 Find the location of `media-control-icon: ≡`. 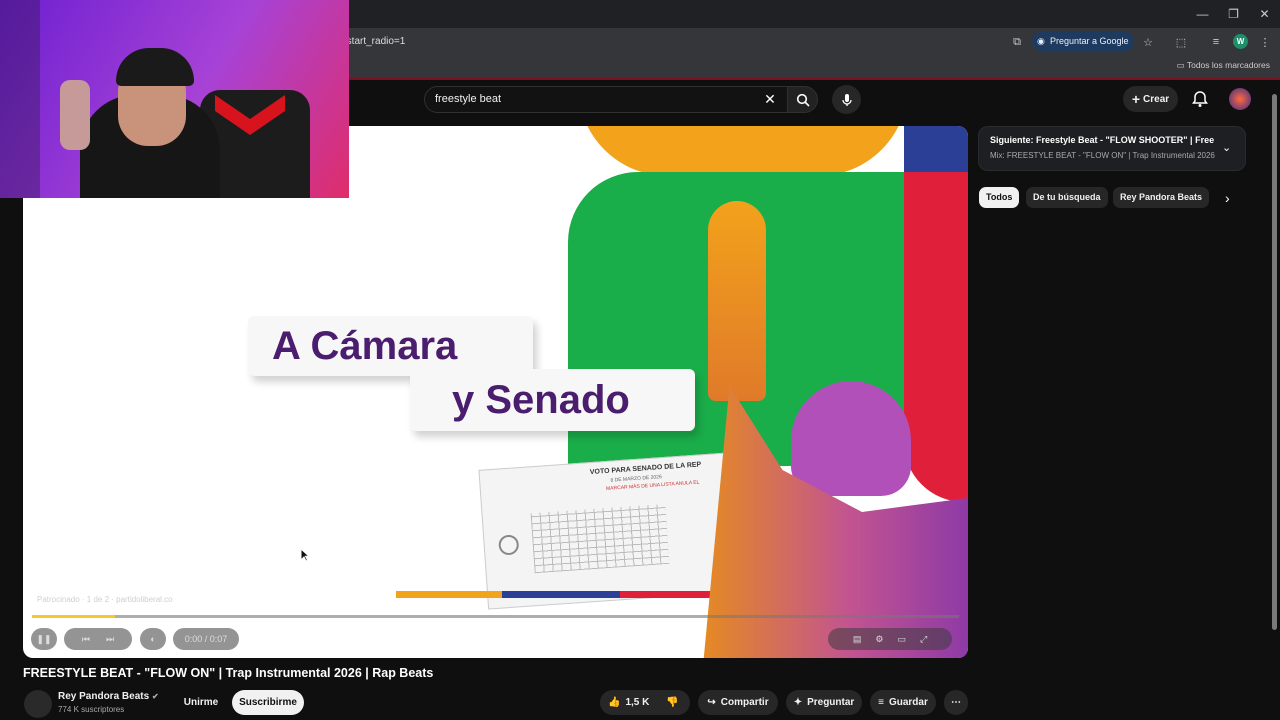

media-control-icon: ≡ is located at coordinates (1216, 42).